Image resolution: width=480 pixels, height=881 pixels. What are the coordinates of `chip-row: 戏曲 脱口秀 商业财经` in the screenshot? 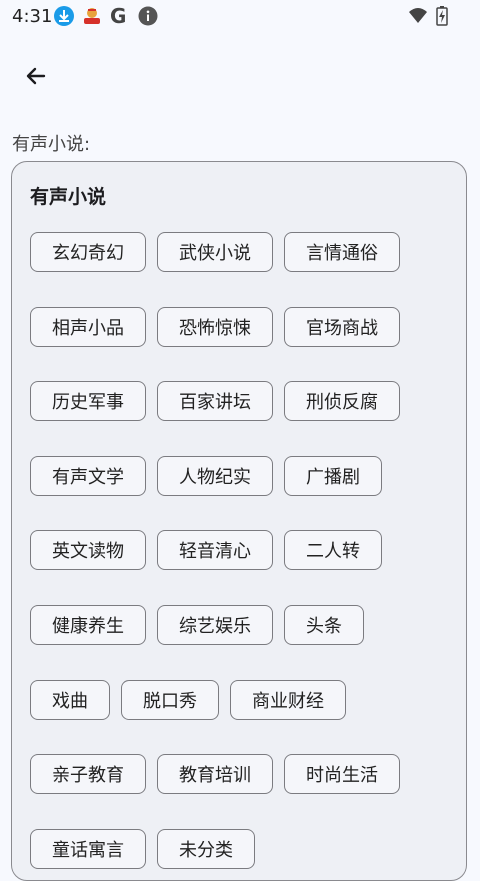 It's located at (188, 700).